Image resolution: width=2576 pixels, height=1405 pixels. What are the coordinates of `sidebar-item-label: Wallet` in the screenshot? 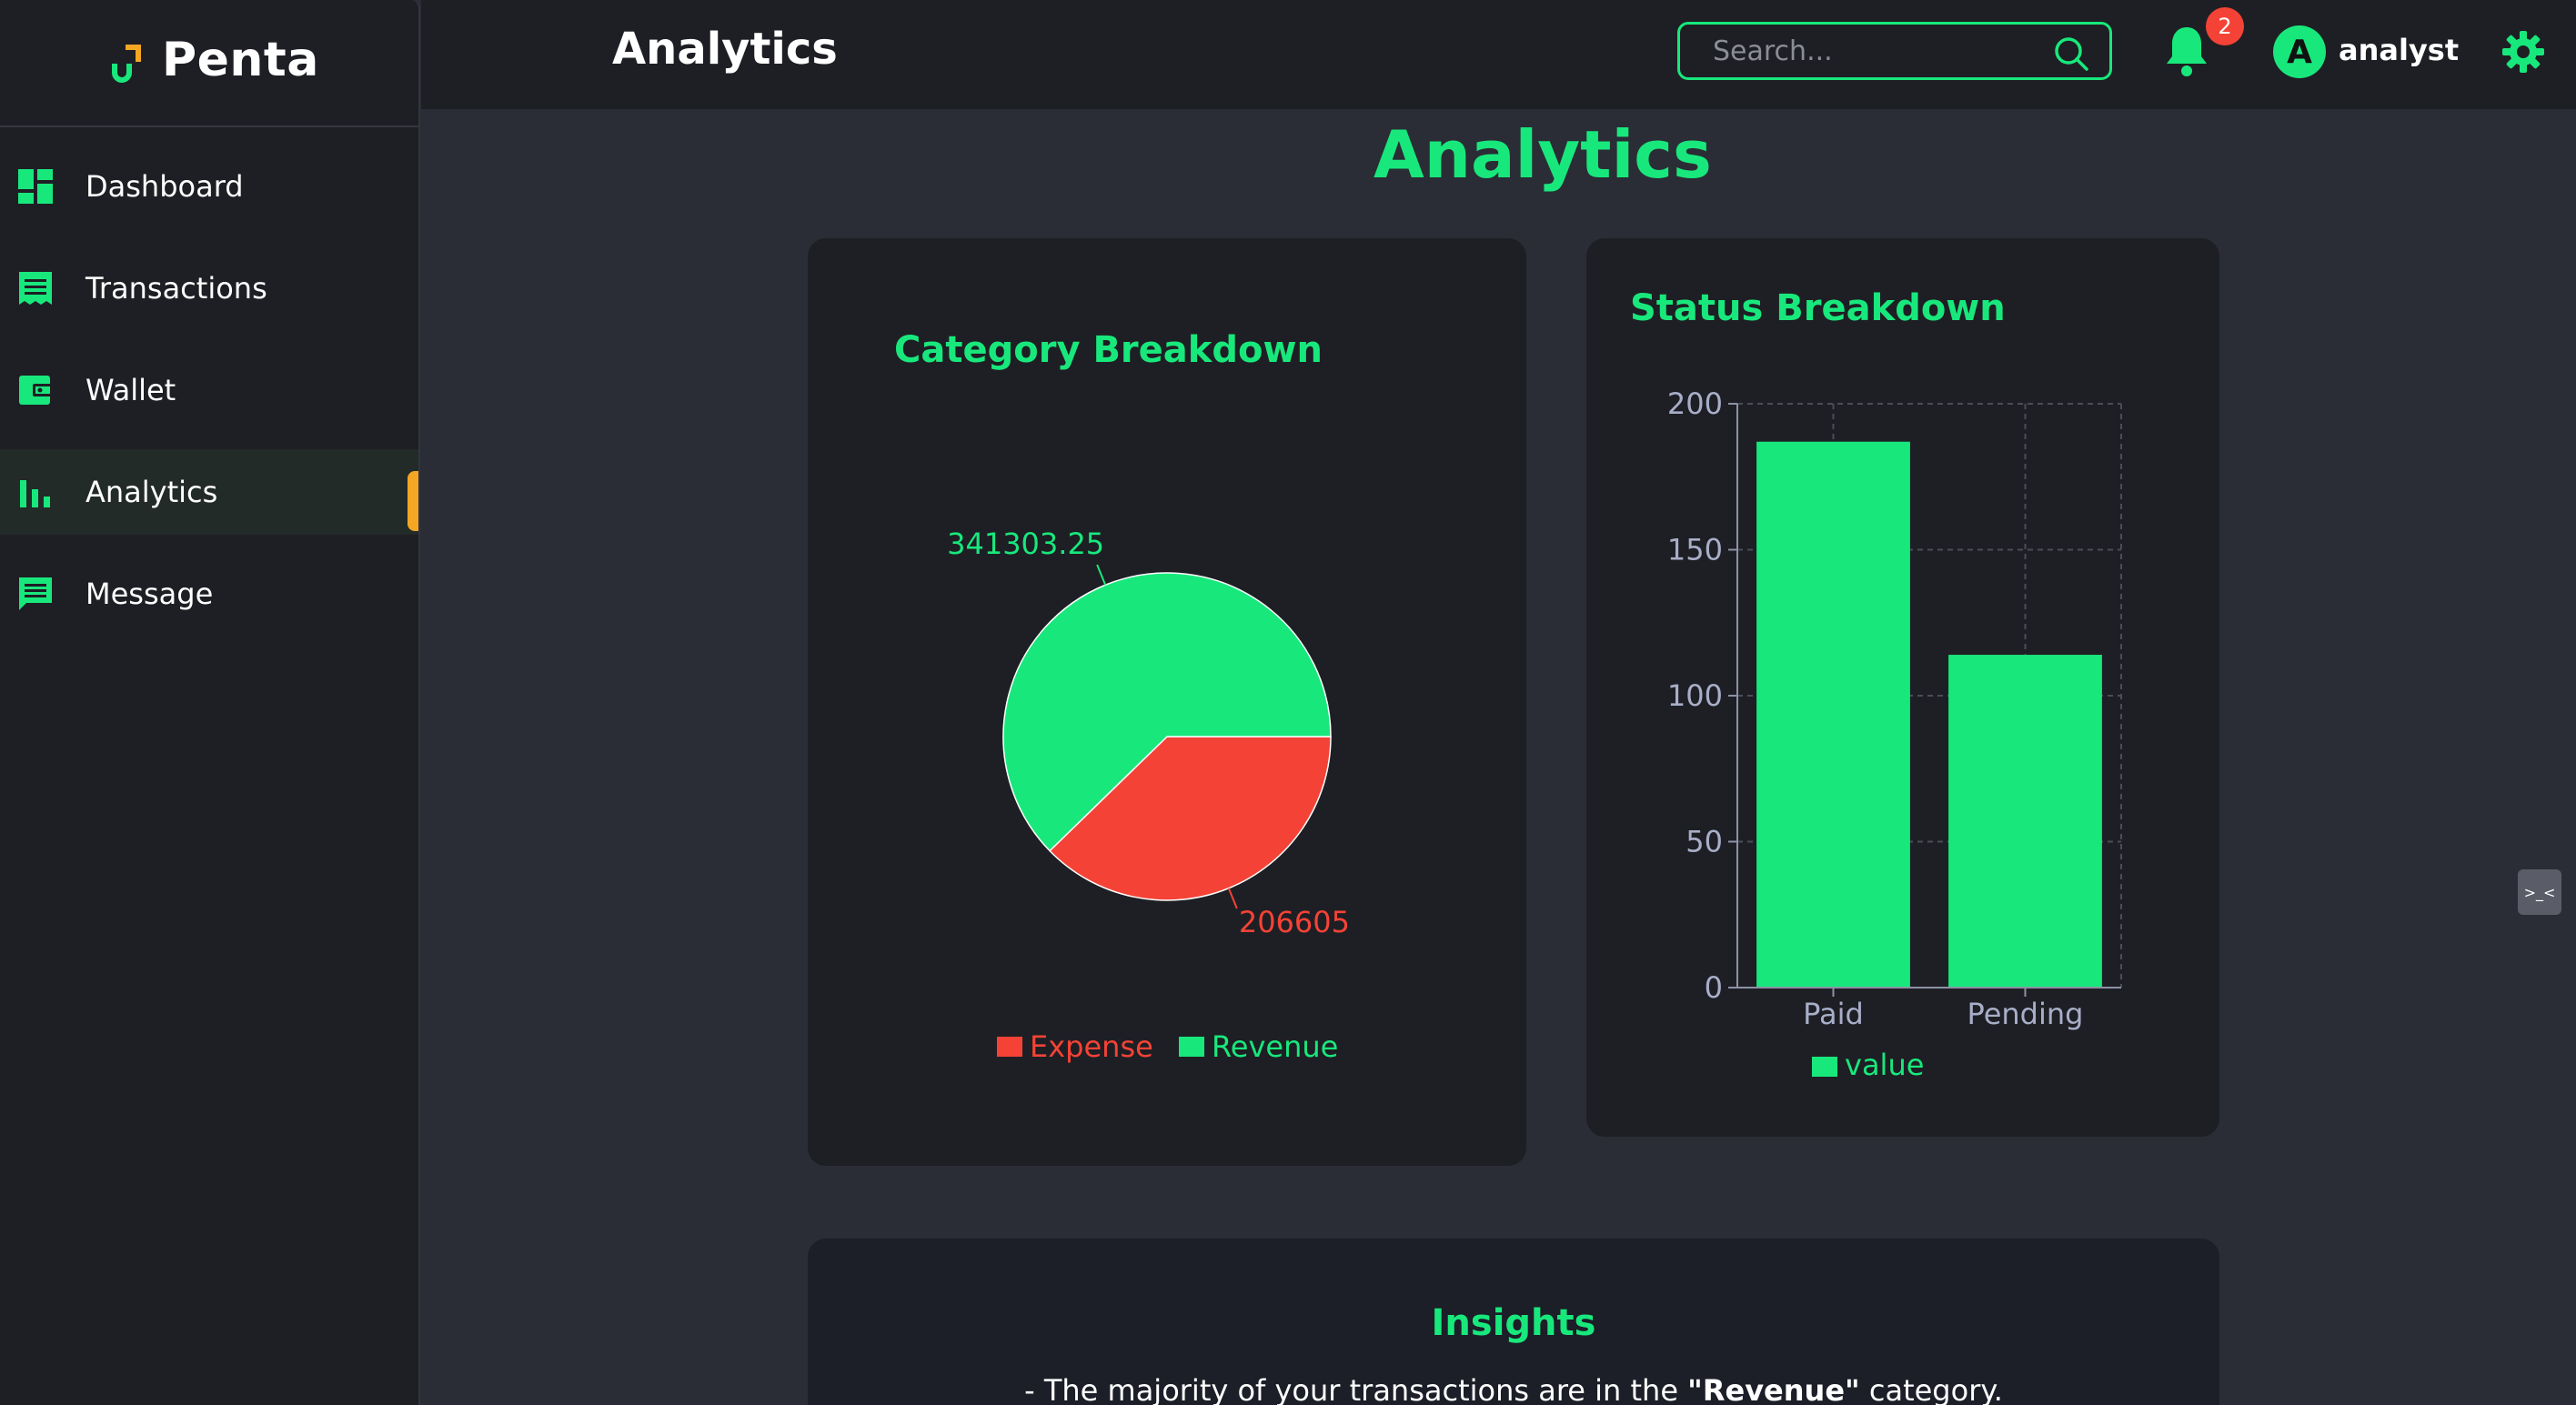 It's located at (131, 390).